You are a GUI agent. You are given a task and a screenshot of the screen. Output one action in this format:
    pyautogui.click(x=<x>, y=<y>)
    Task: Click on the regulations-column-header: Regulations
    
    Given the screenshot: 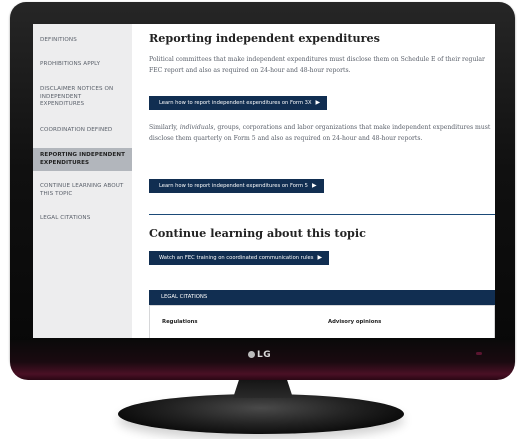 What is the action you would take?
    pyautogui.click(x=180, y=322)
    